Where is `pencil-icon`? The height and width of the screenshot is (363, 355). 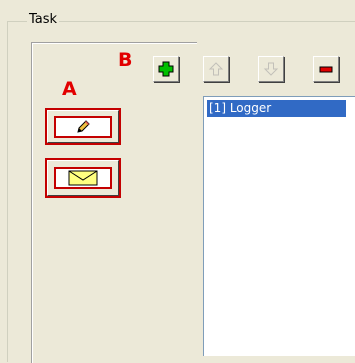
pencil-icon is located at coordinates (83, 126).